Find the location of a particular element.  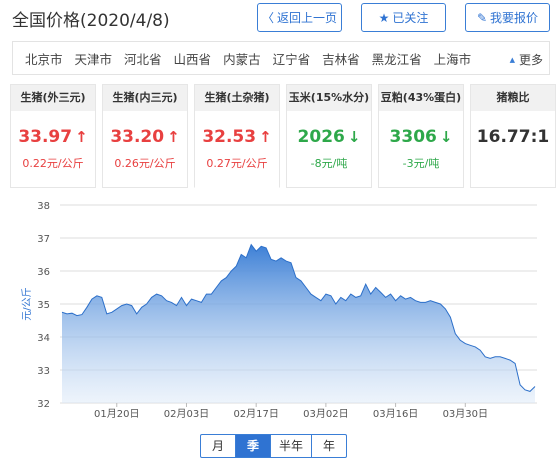

follow-button: ★ 已关注 is located at coordinates (403, 17).